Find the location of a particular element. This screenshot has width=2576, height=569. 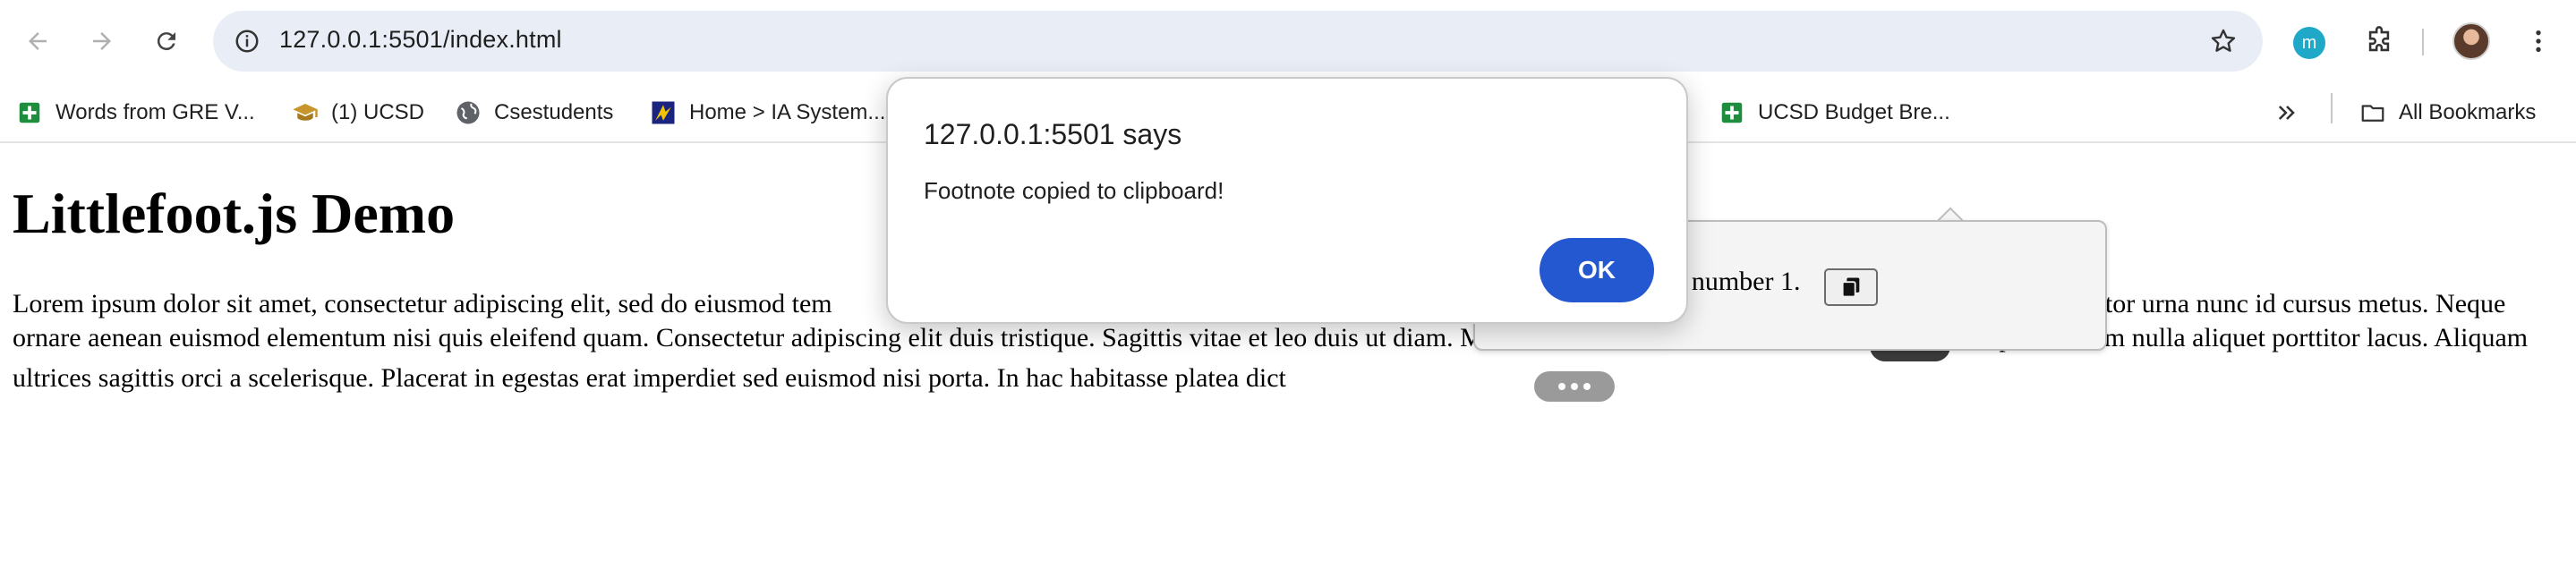

bookmarks-overflow-button is located at coordinates (2293, 113).